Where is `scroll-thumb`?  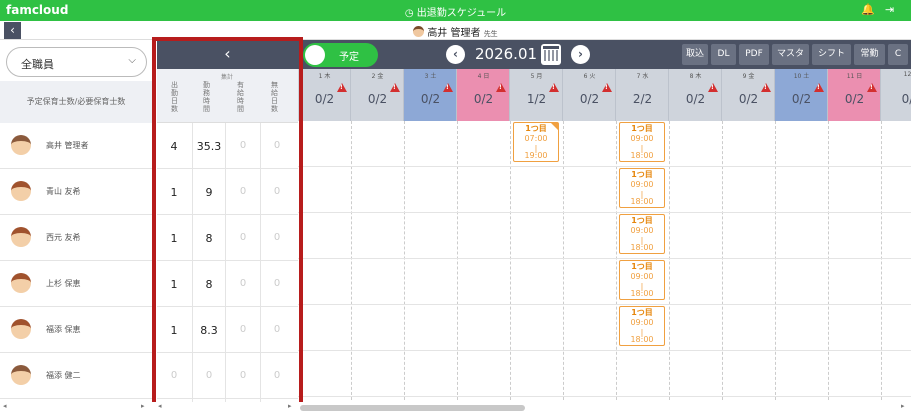
scroll-thumb is located at coordinates (412, 408).